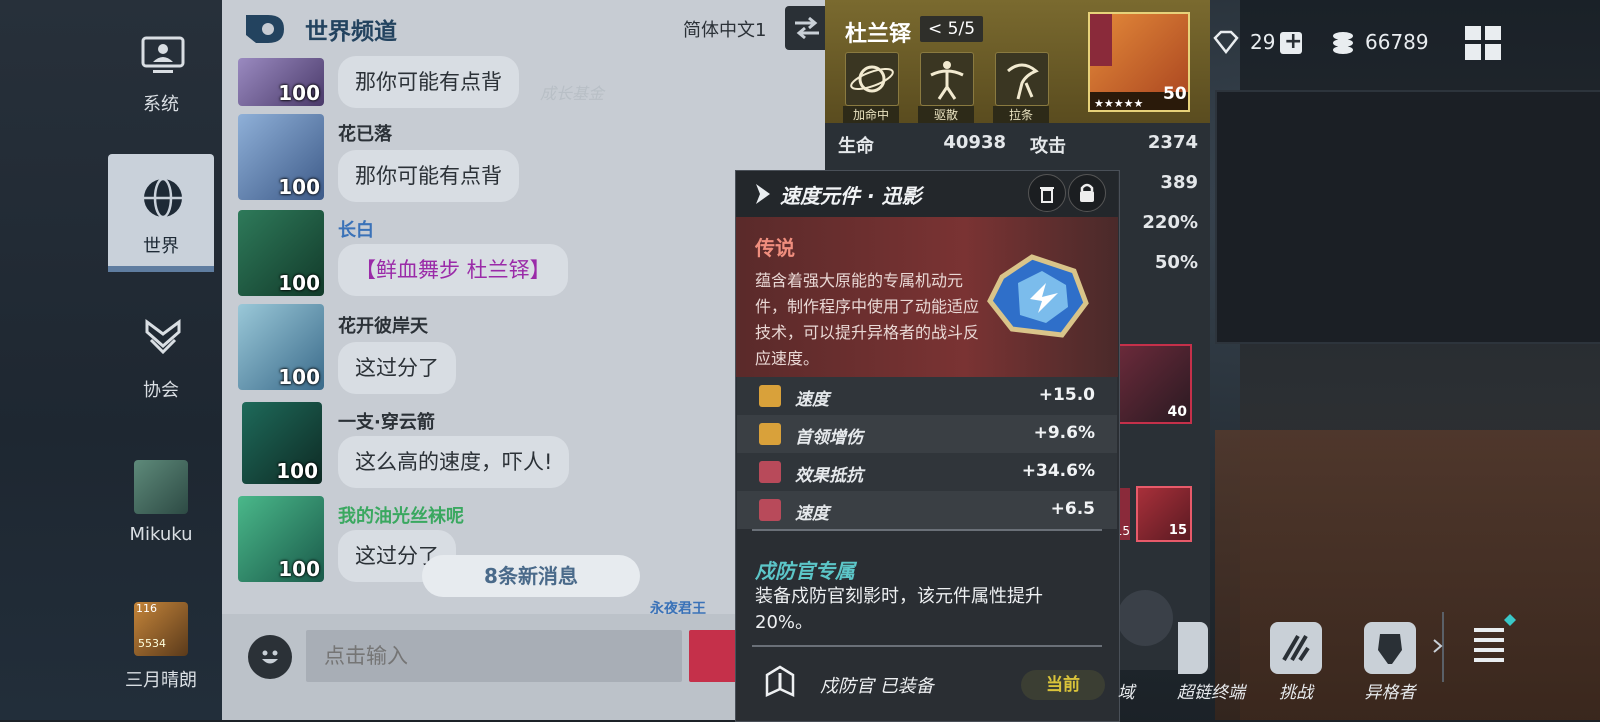  Describe the element at coordinates (1390, 693) in the screenshot. I see `menu-label: 异格者` at that location.